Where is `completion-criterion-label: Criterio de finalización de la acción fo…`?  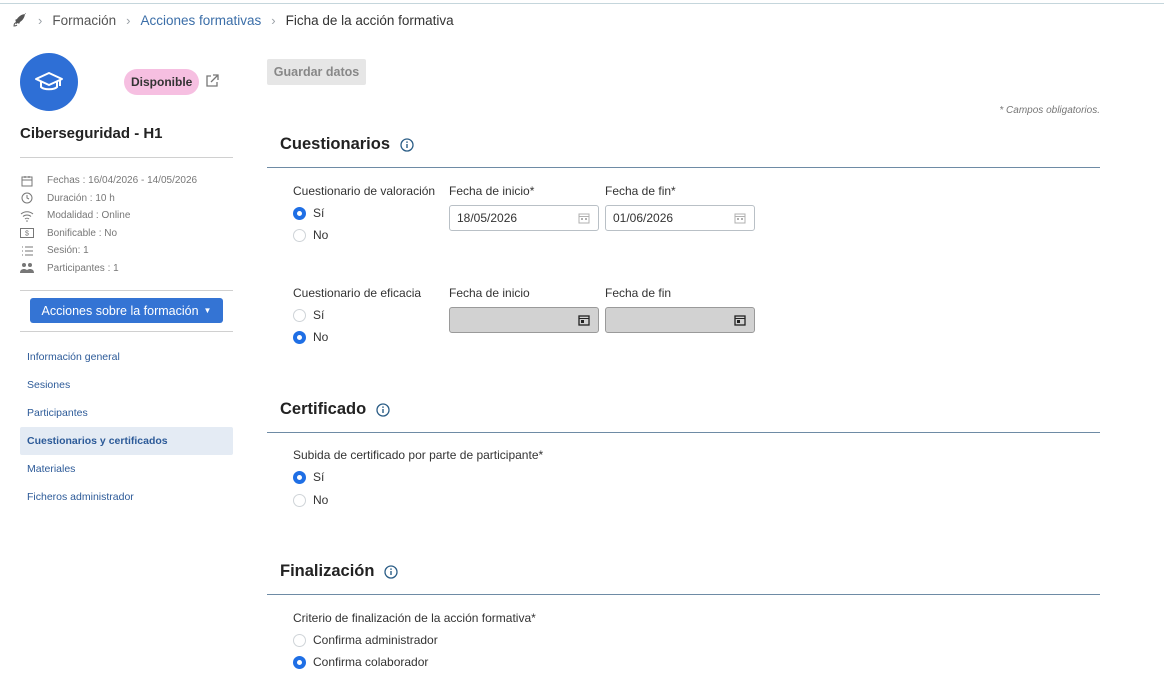 completion-criterion-label: Criterio de finalización de la acción fo… is located at coordinates (414, 618).